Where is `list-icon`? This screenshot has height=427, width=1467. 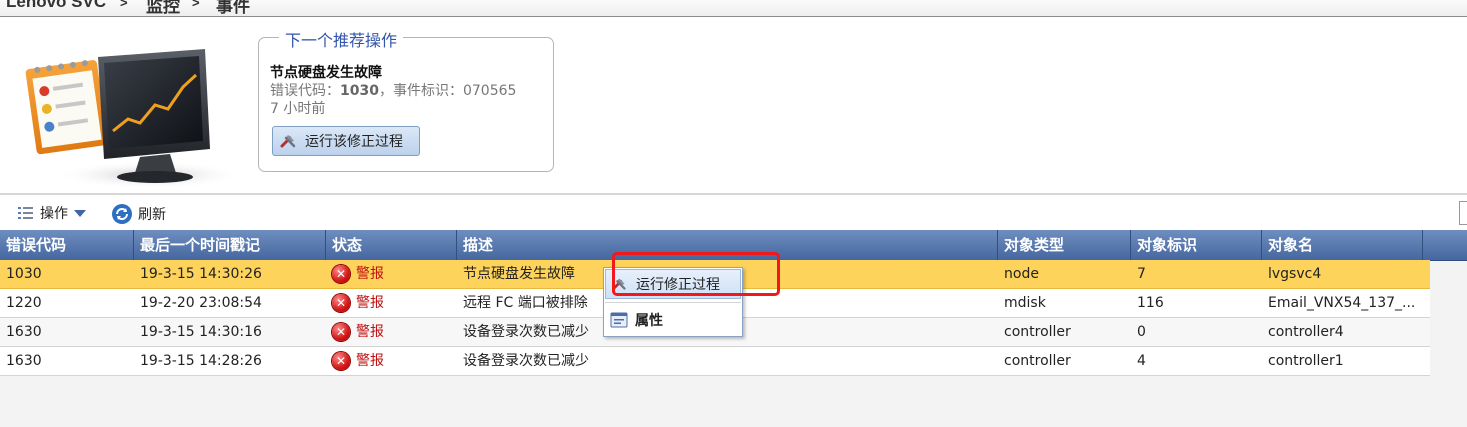
list-icon is located at coordinates (25, 213).